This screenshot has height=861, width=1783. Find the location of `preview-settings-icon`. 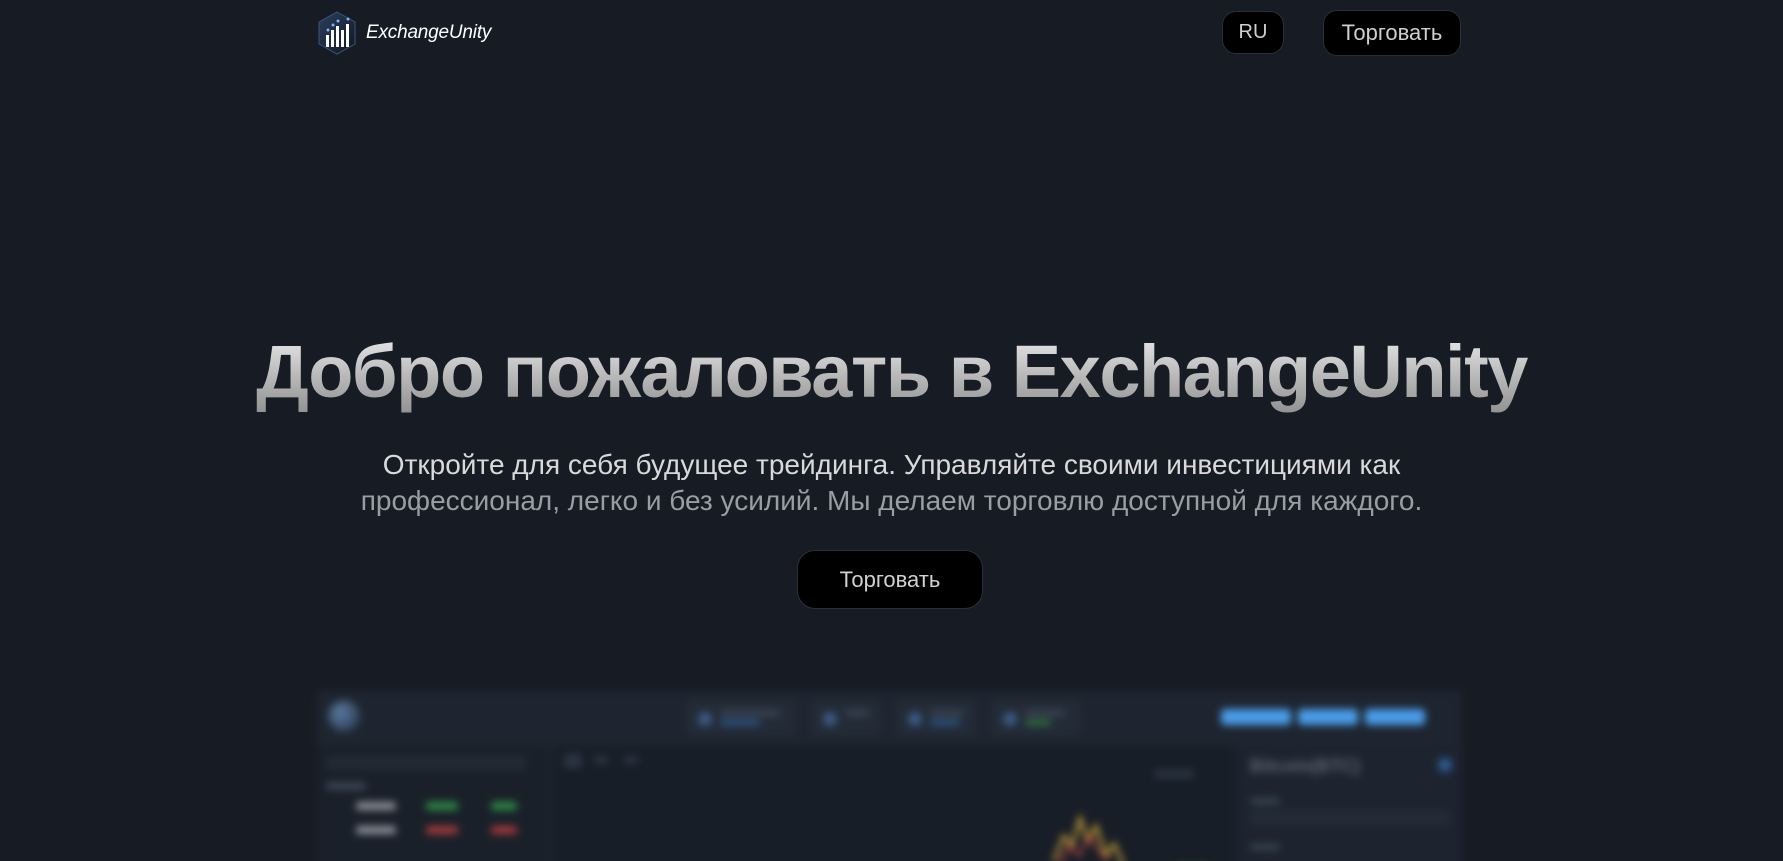

preview-settings-icon is located at coordinates (1445, 765).